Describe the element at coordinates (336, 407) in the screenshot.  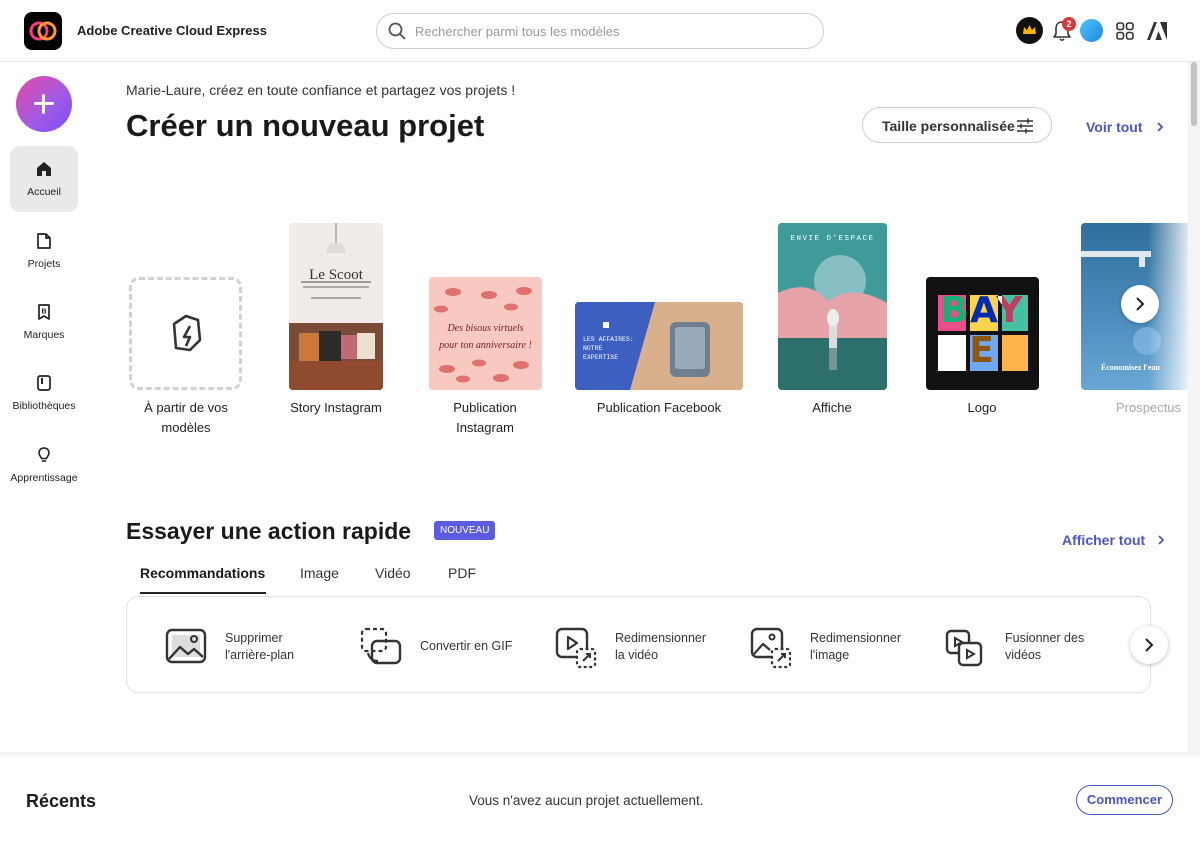
I see `template-label: Story Instagram` at that location.